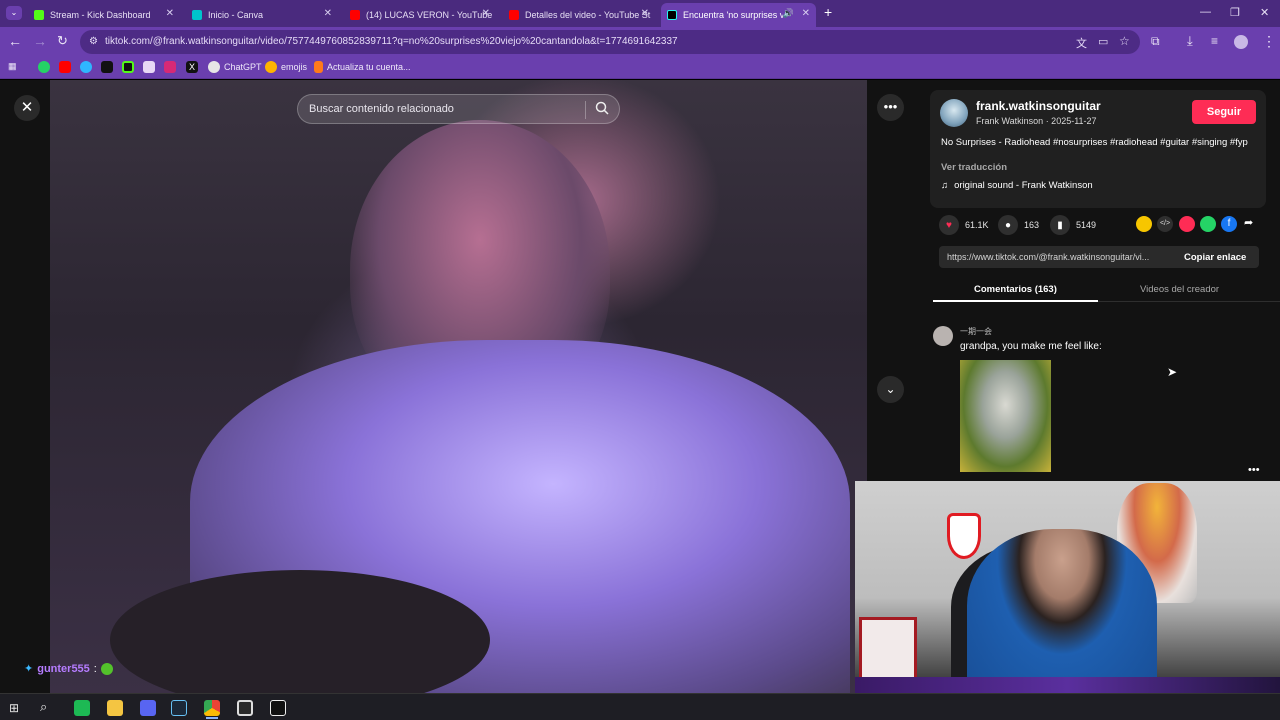  I want to click on tab-kick-dashboard: Stream - Kick Dashboard ✕, so click(104, 15).